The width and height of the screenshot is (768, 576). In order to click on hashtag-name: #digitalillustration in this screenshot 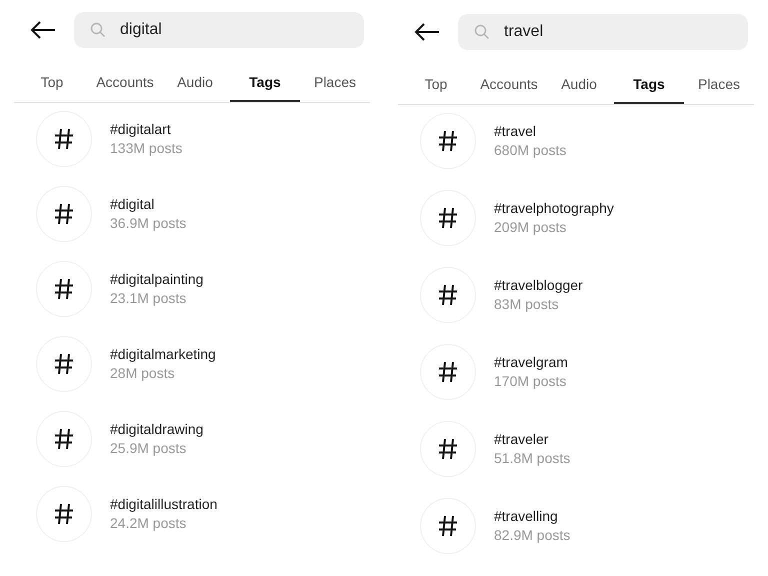, I will do `click(164, 504)`.